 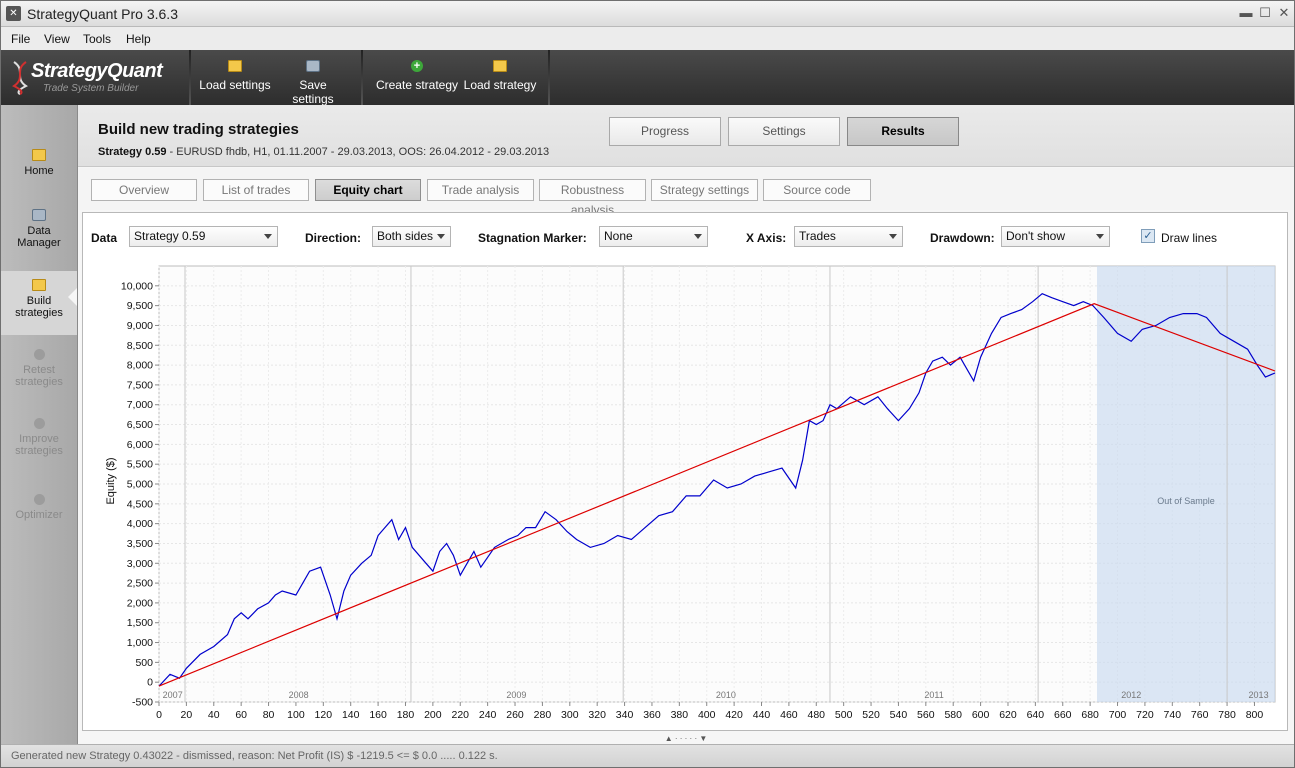 I want to click on x-tick-label: 680, so click(x=1090, y=715).